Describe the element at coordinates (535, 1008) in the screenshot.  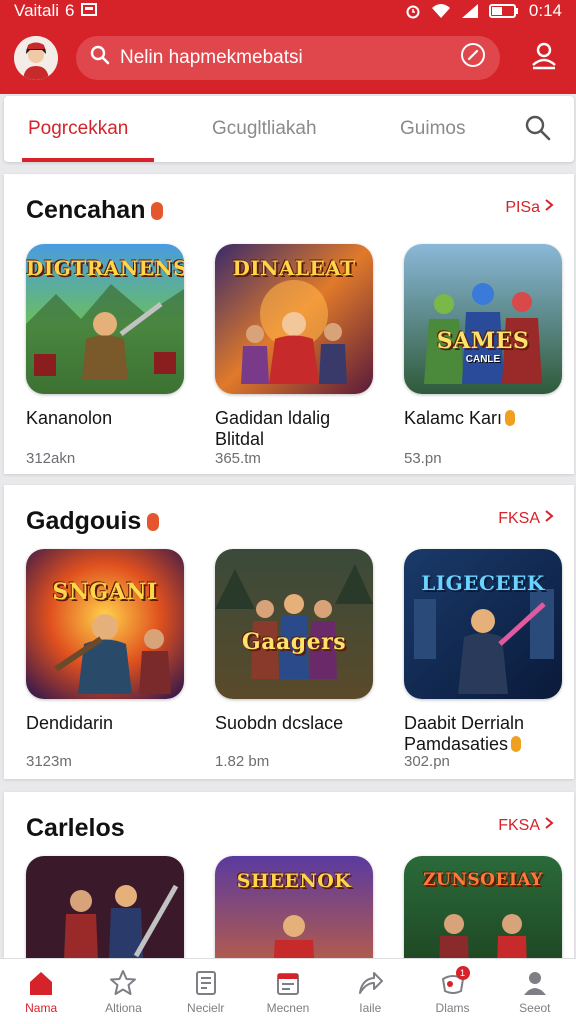
I see `nav-label: Seeot` at that location.